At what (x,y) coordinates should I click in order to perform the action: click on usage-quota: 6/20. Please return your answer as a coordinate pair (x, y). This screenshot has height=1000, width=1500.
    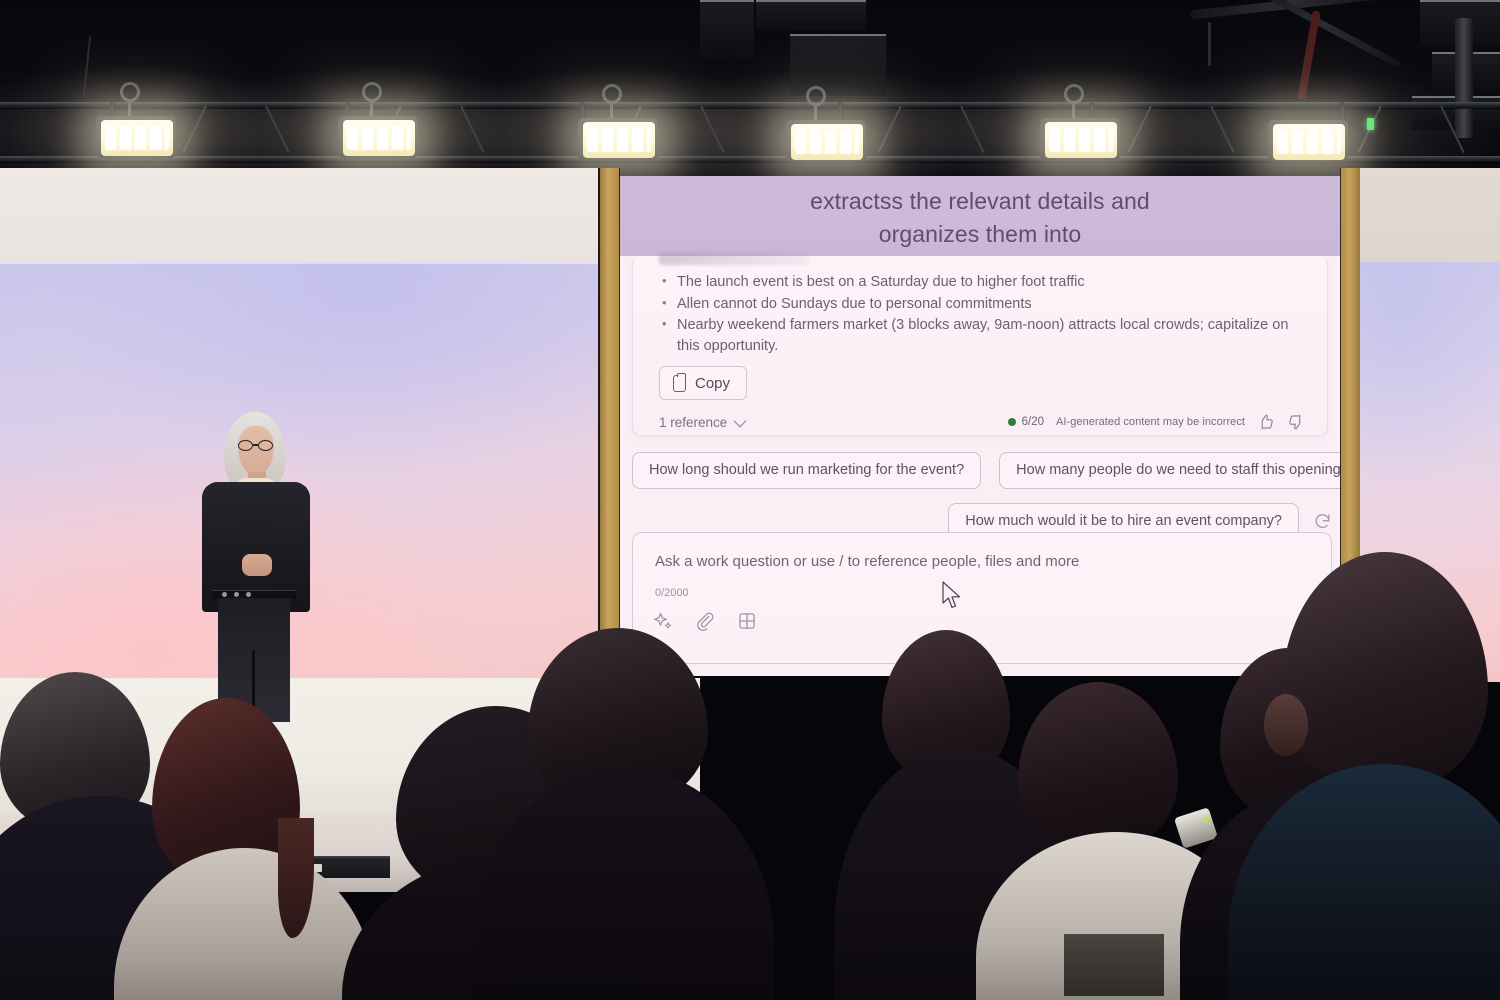
    Looking at the image, I should click on (1026, 422).